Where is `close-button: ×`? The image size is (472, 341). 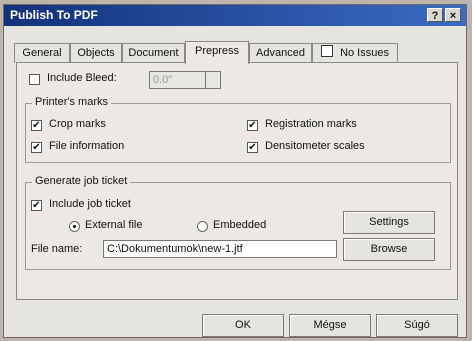
close-button: × is located at coordinates (453, 15).